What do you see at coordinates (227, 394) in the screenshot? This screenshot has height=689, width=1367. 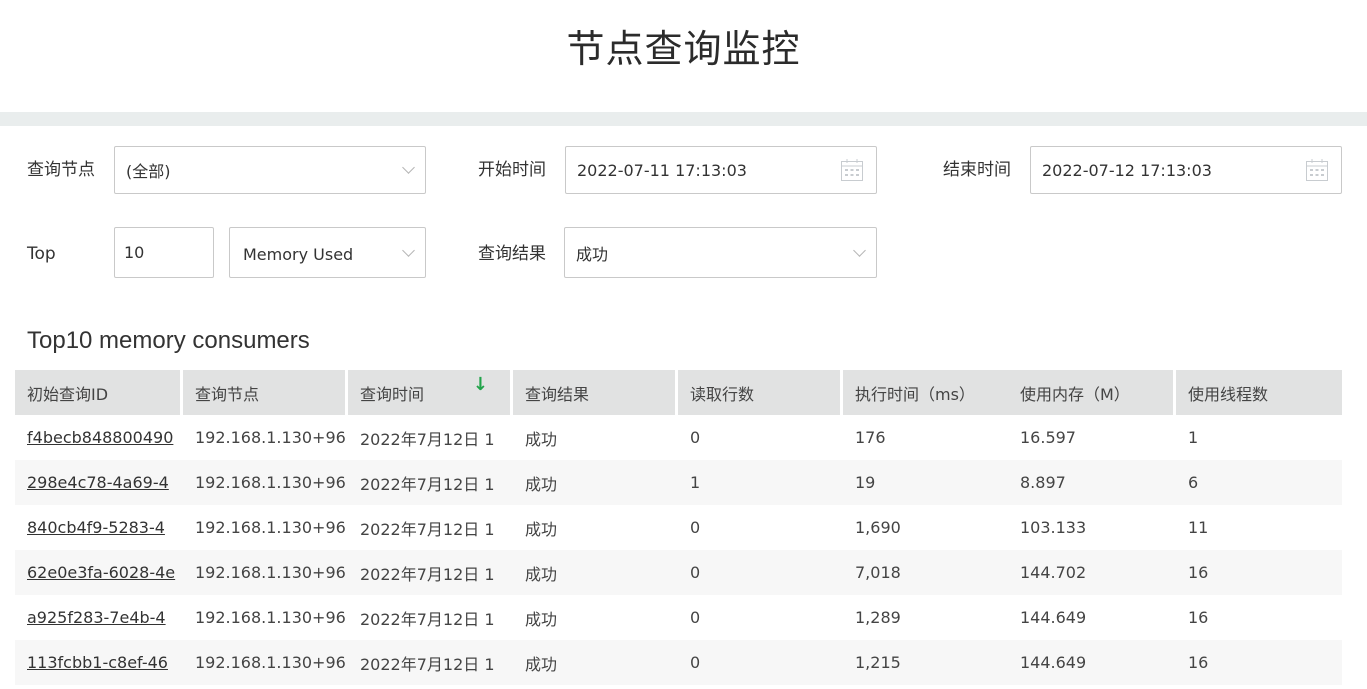 I see `column-header-label: 查询节点` at bounding box center [227, 394].